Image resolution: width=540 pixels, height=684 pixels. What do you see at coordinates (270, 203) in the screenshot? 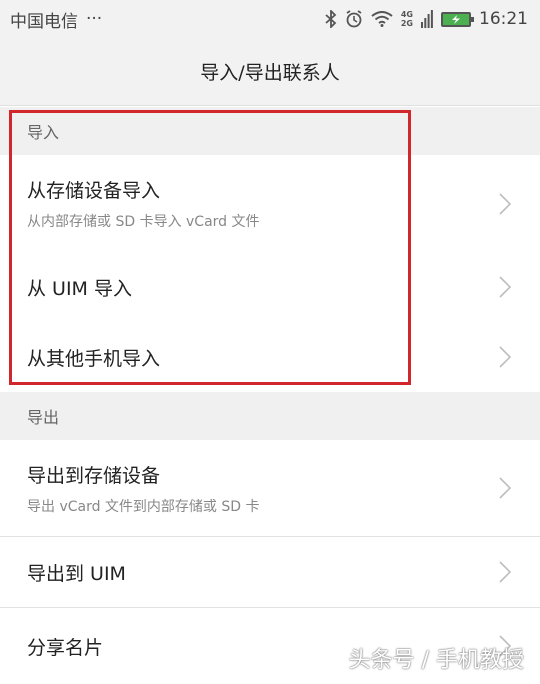
I see `import-from-storage-item: 从存储设备导入 从内部存储或 SD 卡导入 vCard 文件` at bounding box center [270, 203].